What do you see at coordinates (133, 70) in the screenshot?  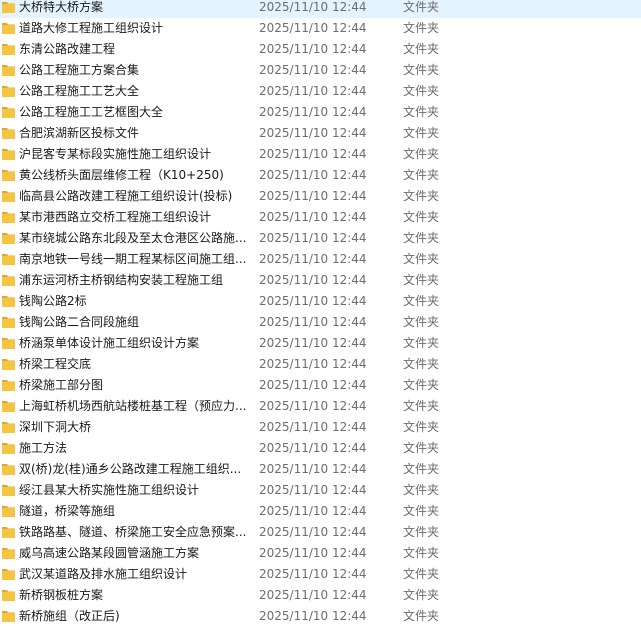 I see `file-name: 公路工程施工方案合集` at bounding box center [133, 70].